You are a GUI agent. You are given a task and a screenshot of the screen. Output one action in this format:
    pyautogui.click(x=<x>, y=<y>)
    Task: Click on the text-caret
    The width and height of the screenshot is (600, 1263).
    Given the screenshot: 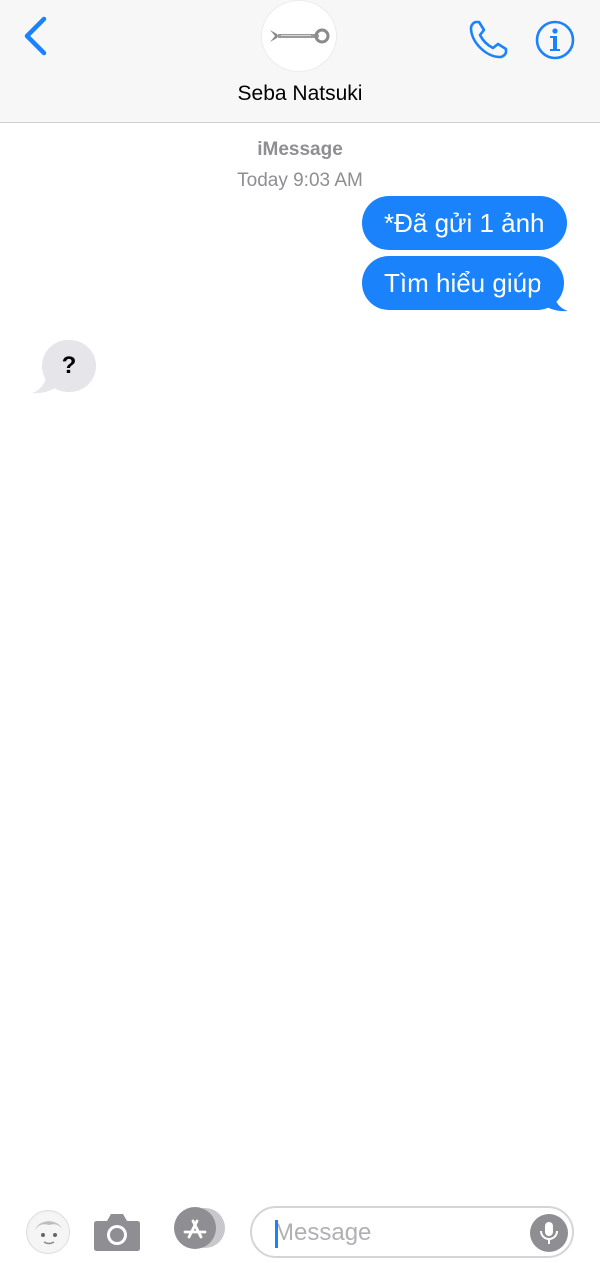 What is the action you would take?
    pyautogui.click(x=276, y=1234)
    